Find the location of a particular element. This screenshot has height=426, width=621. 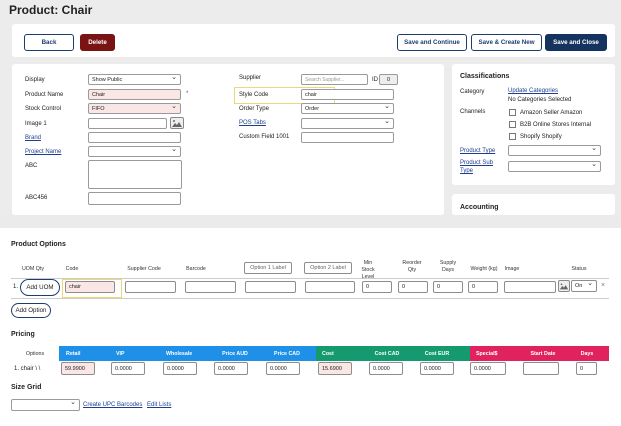

display-label: Display is located at coordinates (35, 80).